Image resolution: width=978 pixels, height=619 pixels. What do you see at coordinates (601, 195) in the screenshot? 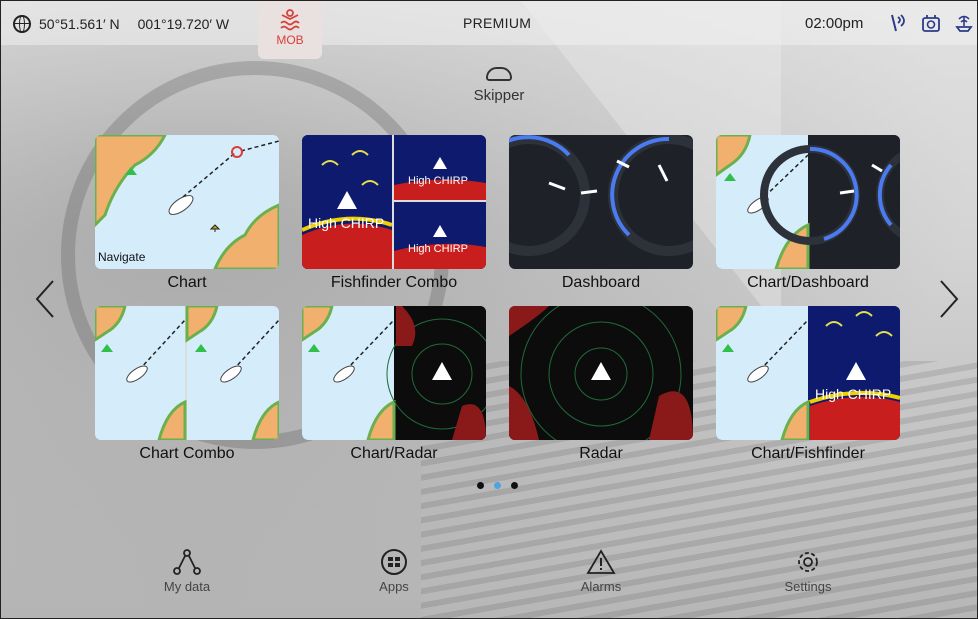
I see `dashboard-thumbnail` at bounding box center [601, 195].